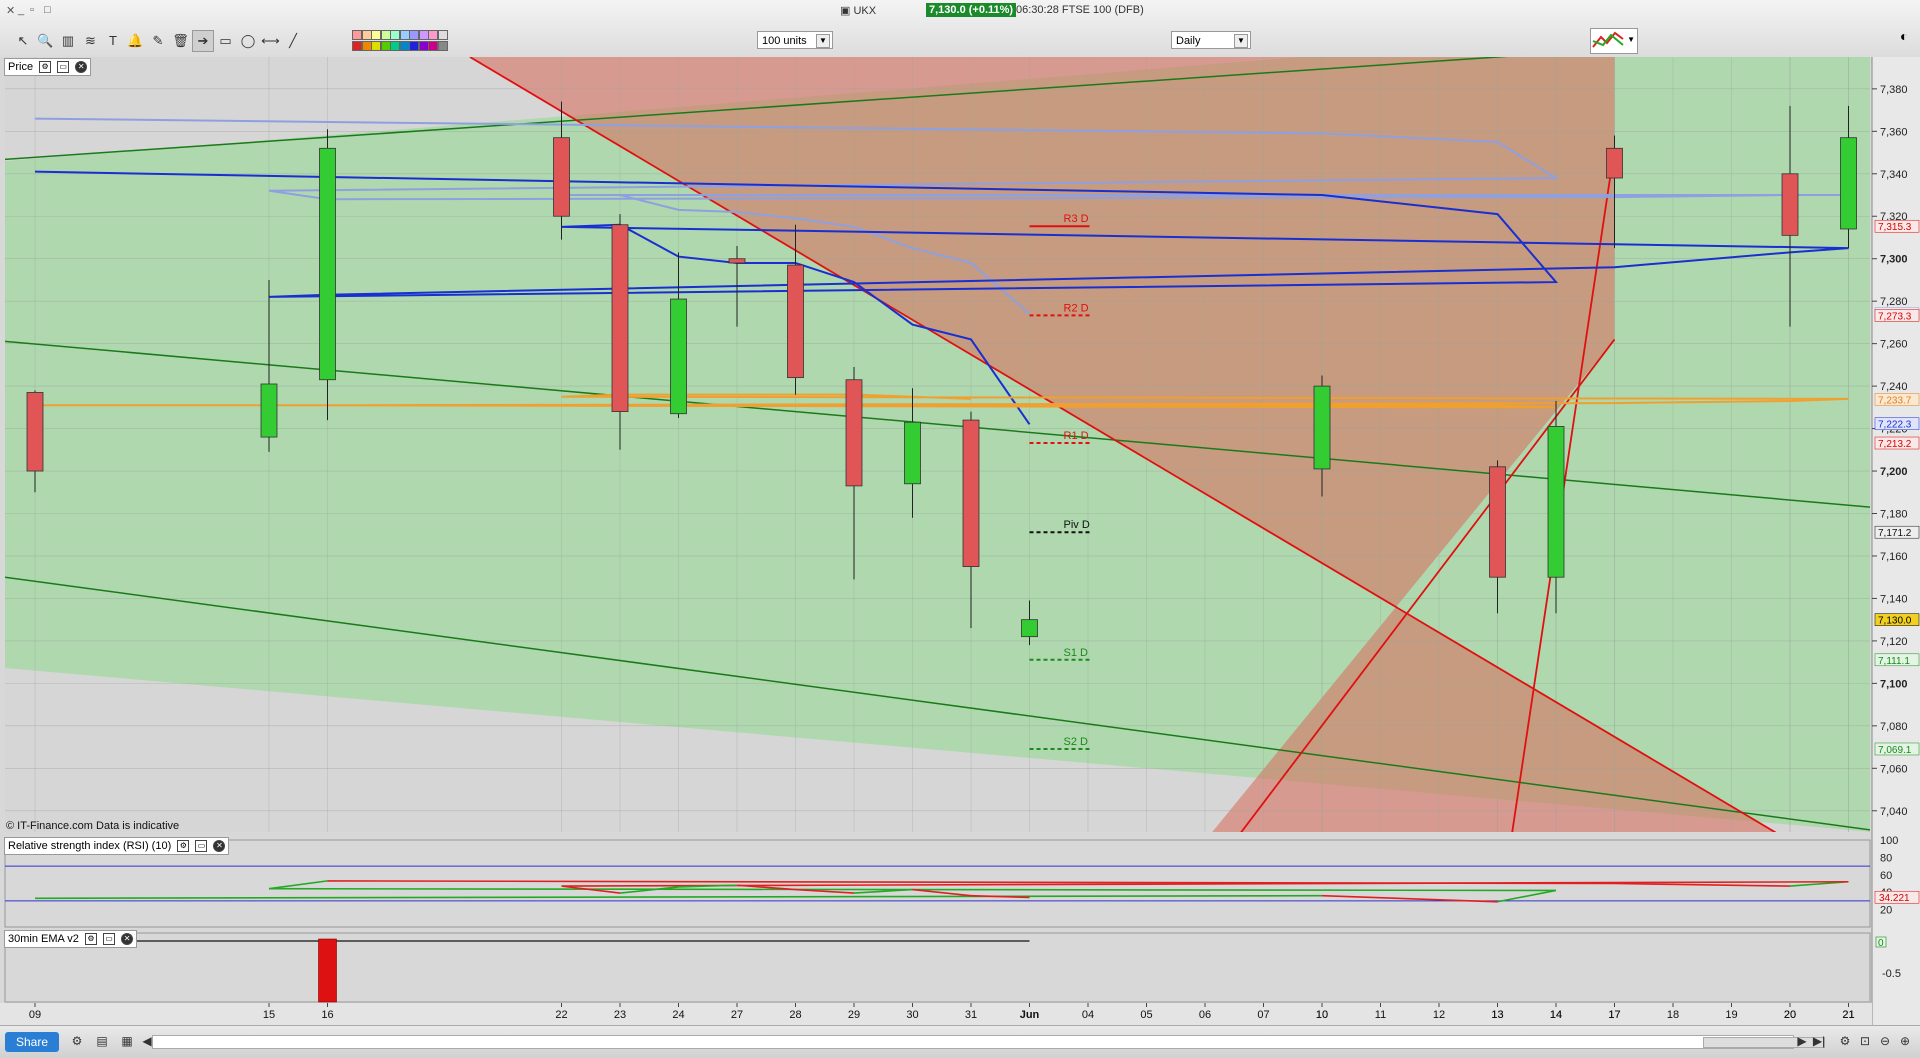 This screenshot has height=1058, width=1920. I want to click on zoom-icon: 🔍, so click(46, 41).